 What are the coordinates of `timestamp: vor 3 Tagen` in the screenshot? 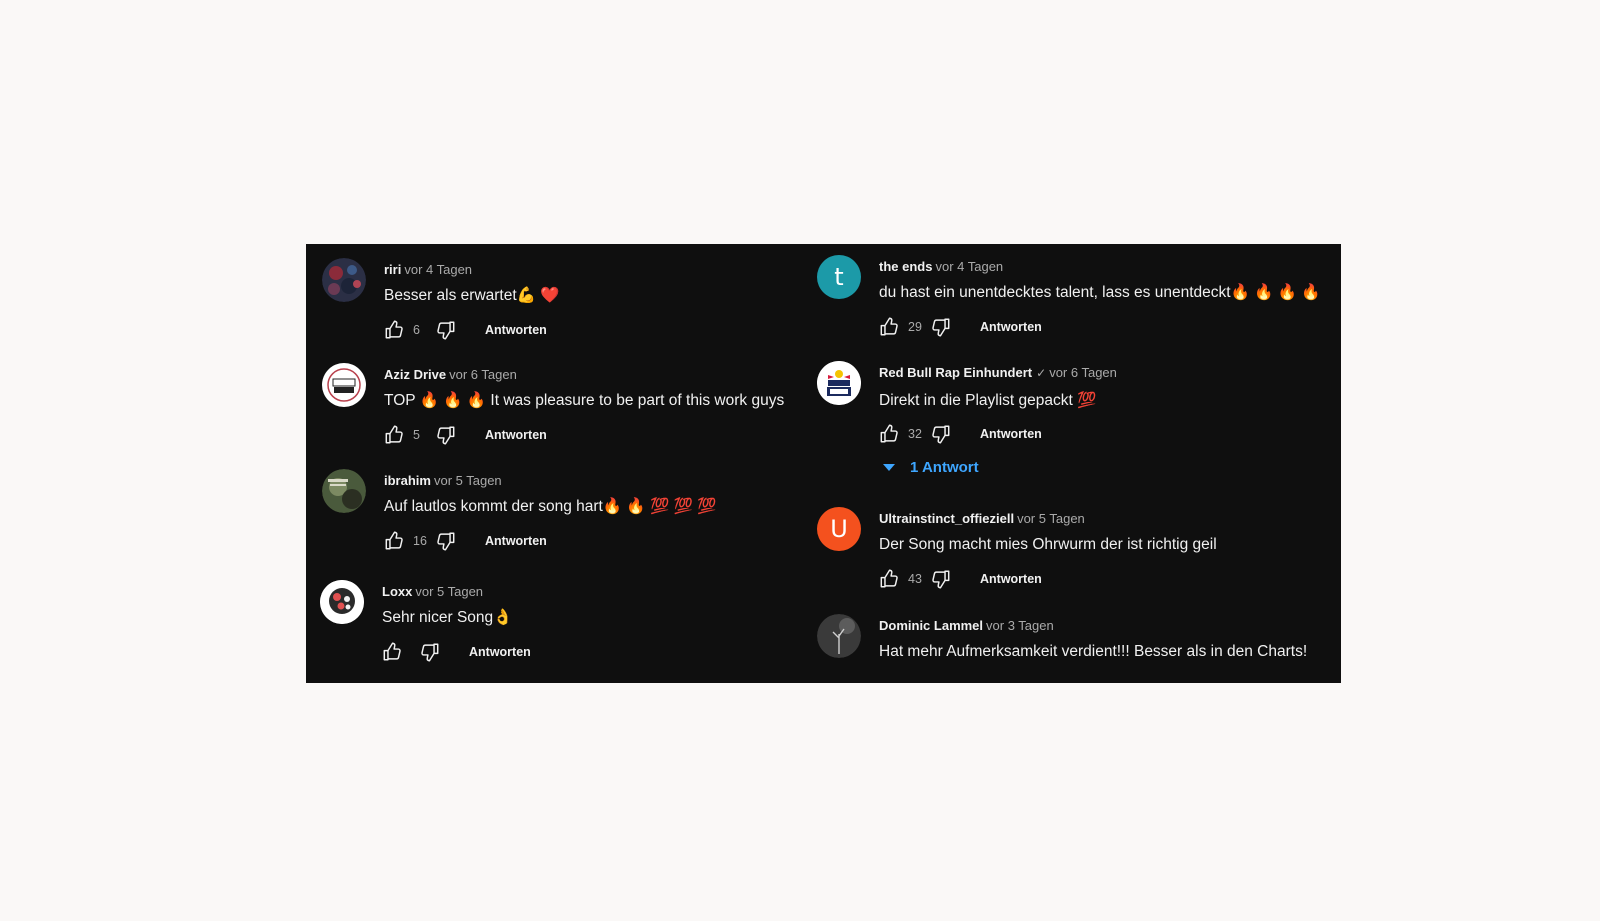 It's located at (1020, 625).